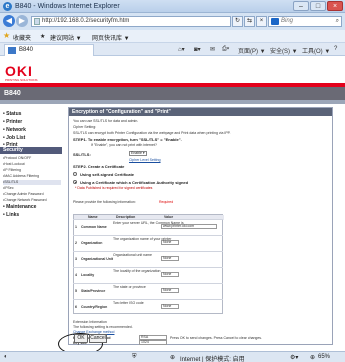 The height and width of the screenshot is (362, 345). What do you see at coordinates (137, 271) in the screenshot?
I see `row-description: The locality of the organization` at bounding box center [137, 271].